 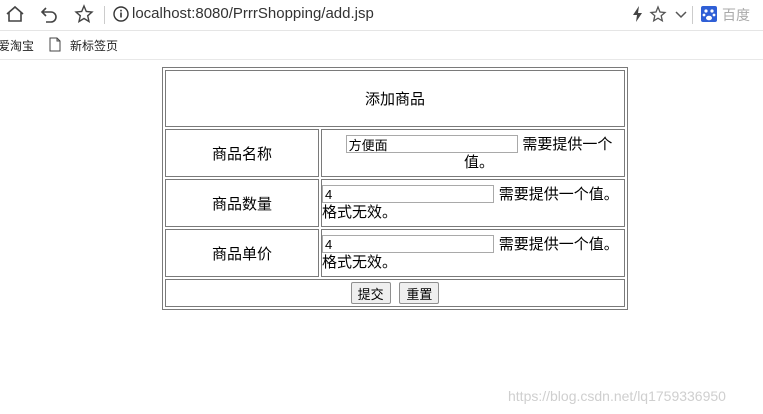 I want to click on product-quantity-input, so click(x=408, y=194).